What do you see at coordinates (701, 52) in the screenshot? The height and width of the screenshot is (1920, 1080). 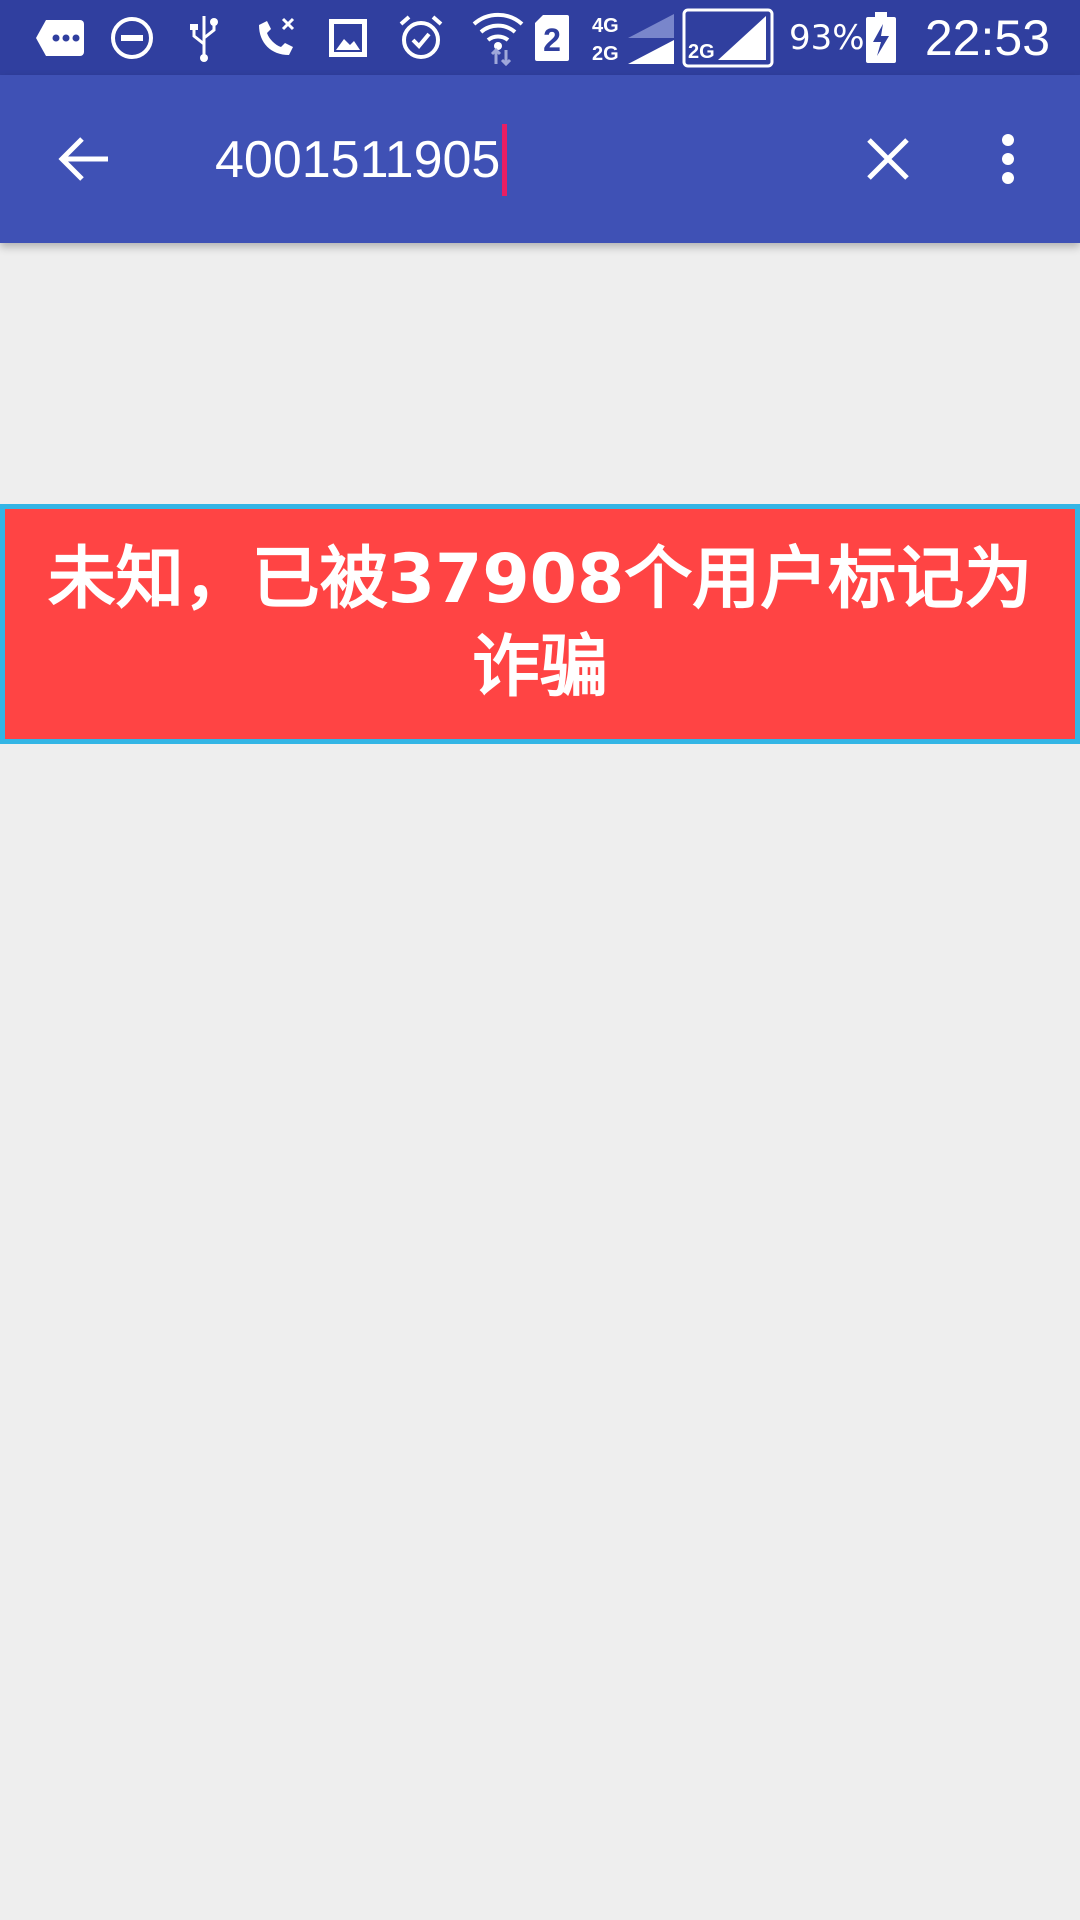 I see `network-label-2g-boxed: 2G` at bounding box center [701, 52].